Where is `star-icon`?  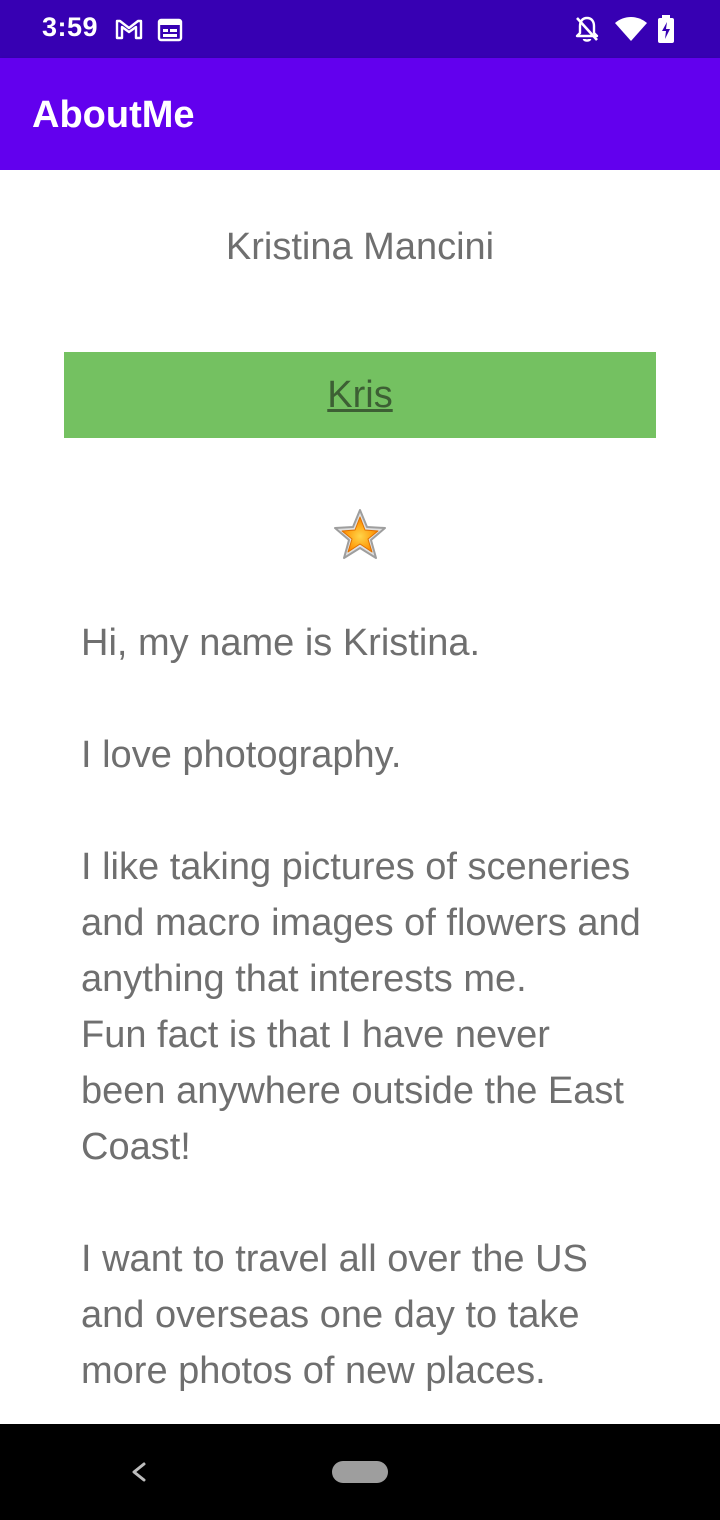 star-icon is located at coordinates (360, 534).